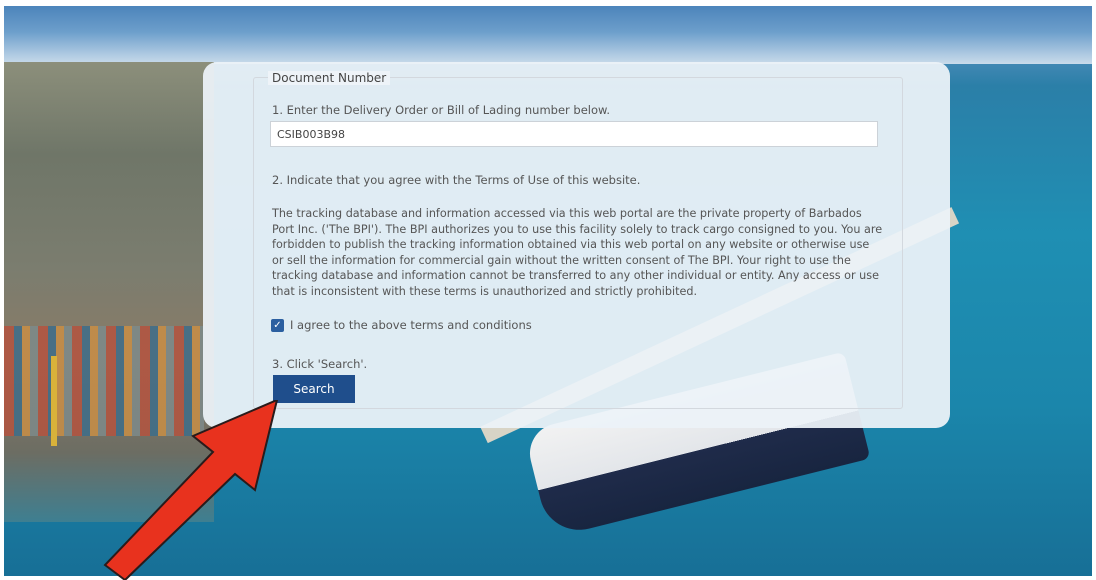 Image resolution: width=1096 pixels, height=580 pixels. Describe the element at coordinates (314, 389) in the screenshot. I see `search-button: Search` at that location.